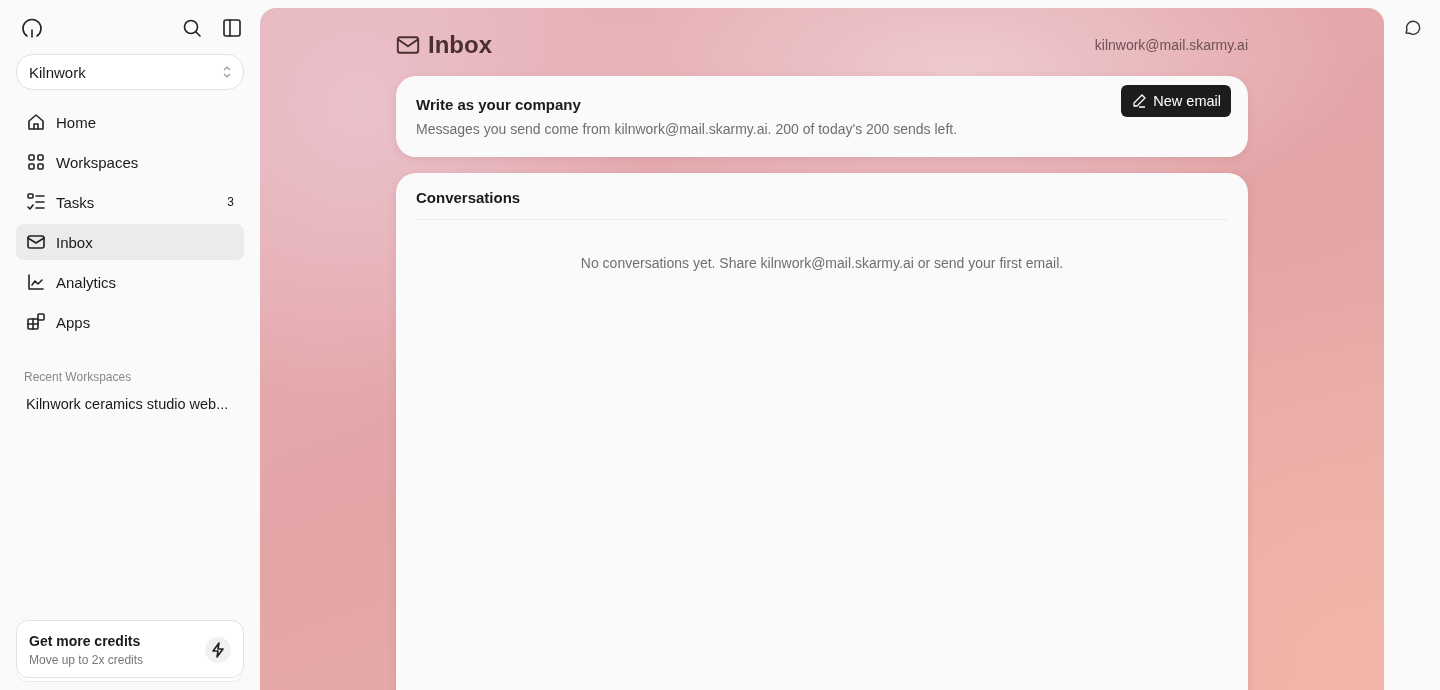 The height and width of the screenshot is (690, 1440). Describe the element at coordinates (822, 263) in the screenshot. I see `empty-state-text: No conversations yet. Share kilnwork@mail.skarmy.ai or send your first email.` at that location.